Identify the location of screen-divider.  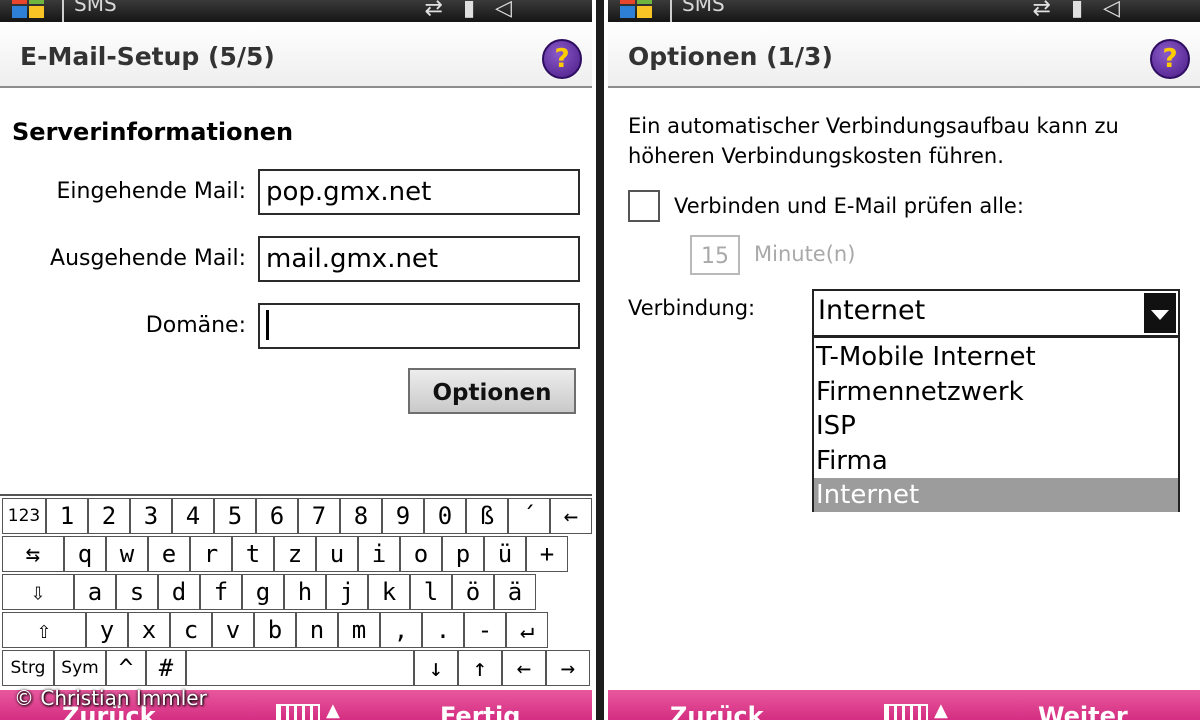
(600, 360).